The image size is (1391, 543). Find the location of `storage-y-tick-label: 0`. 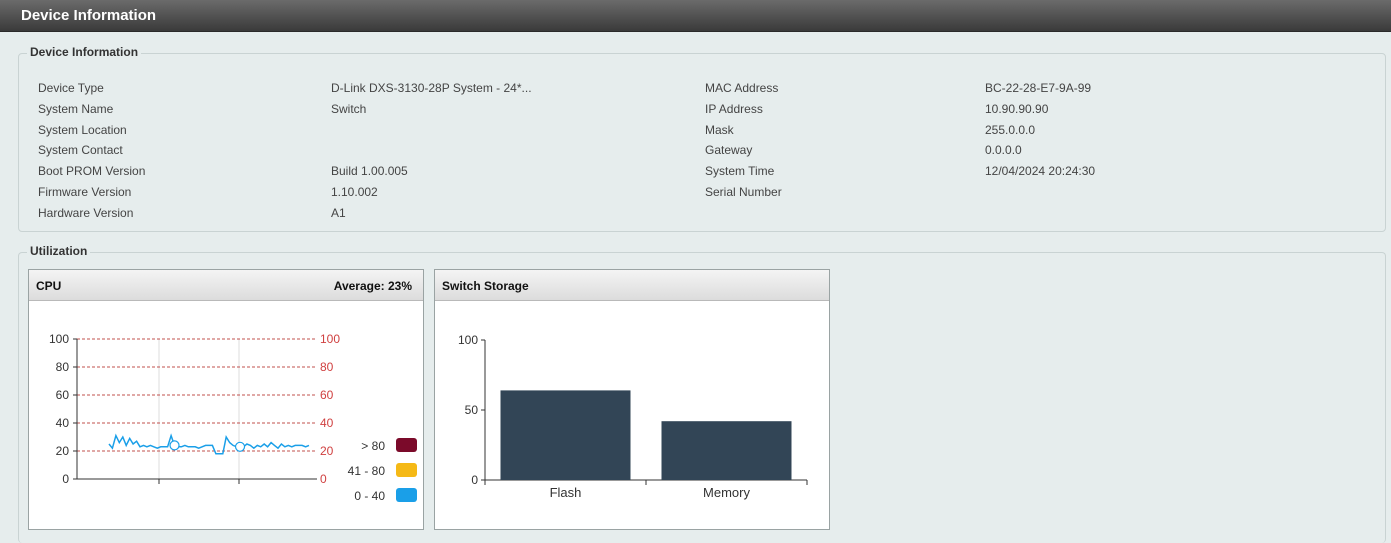

storage-y-tick-label: 0 is located at coordinates (474, 480).